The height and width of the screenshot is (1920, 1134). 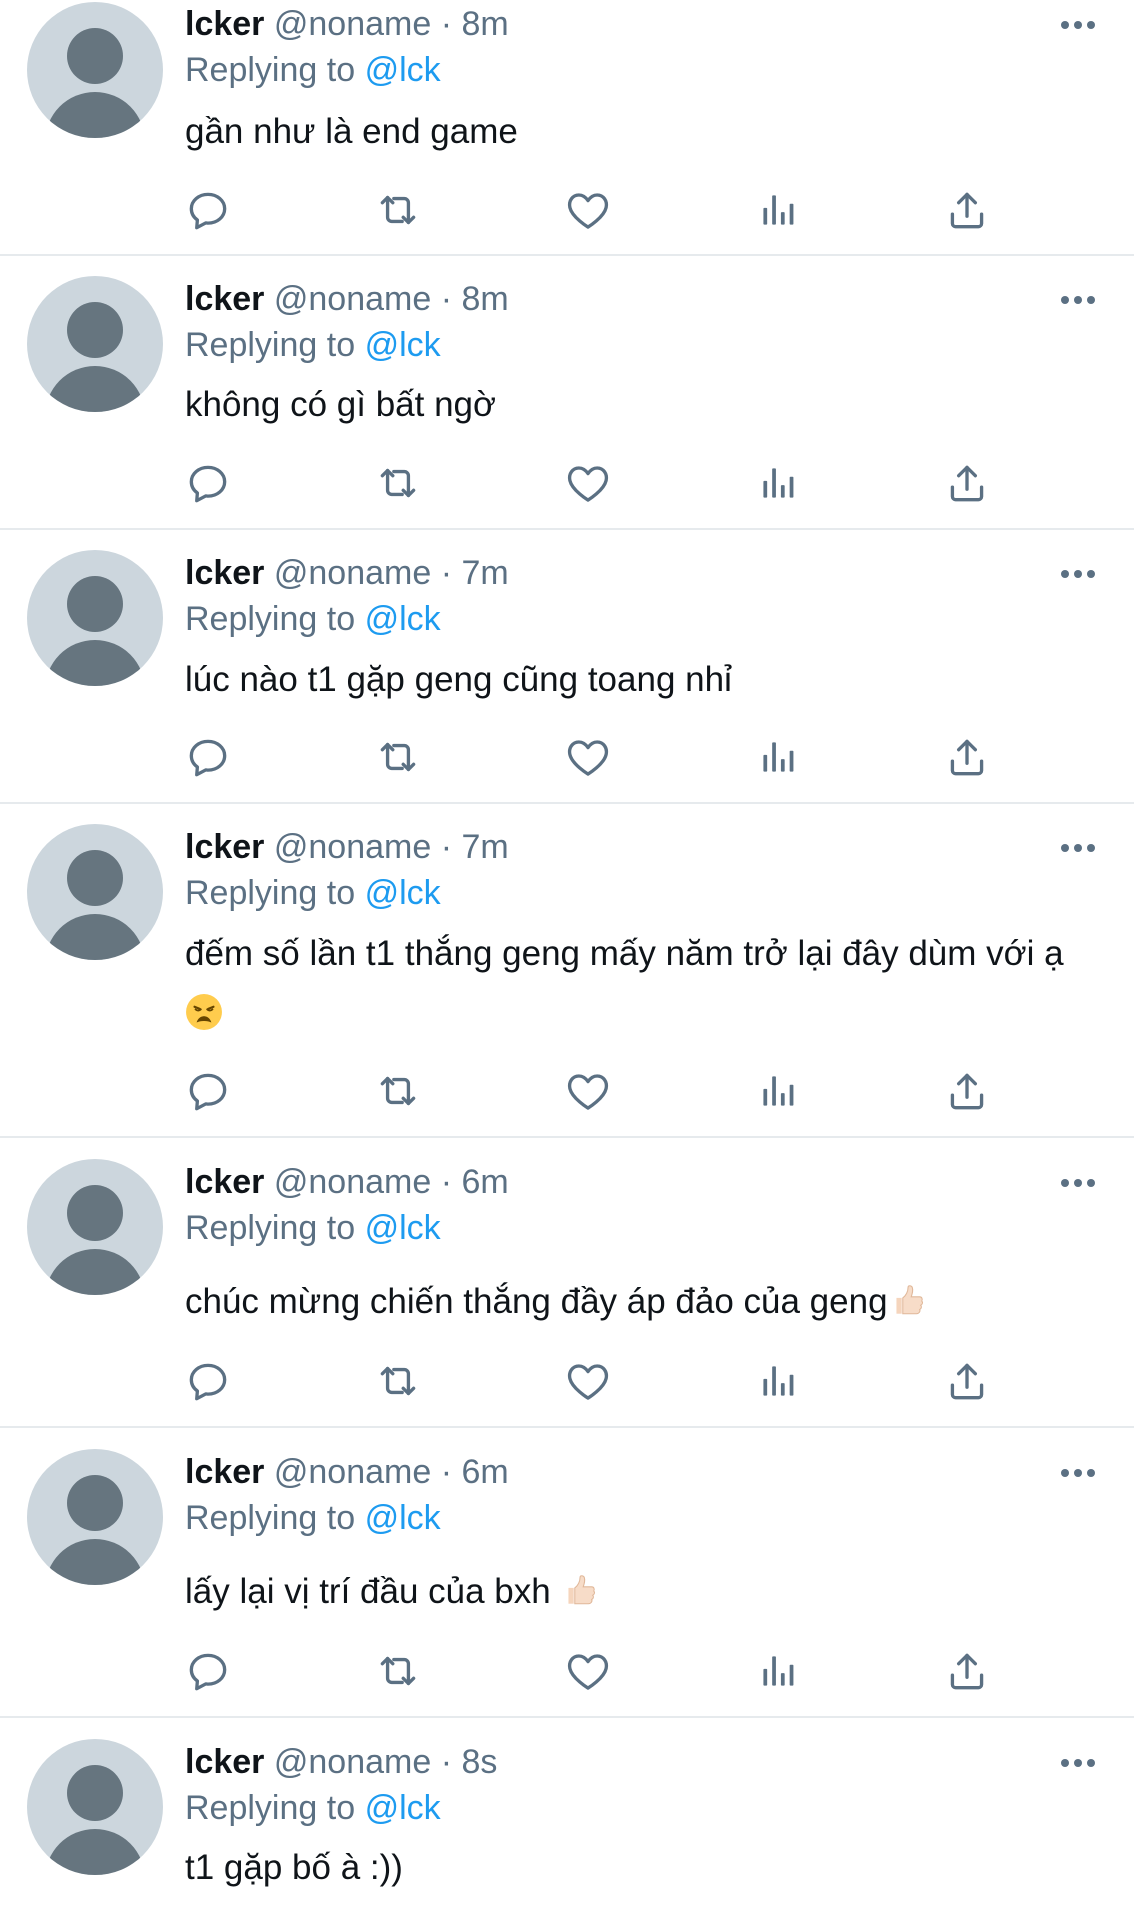 I want to click on tweet-header: lcker @noname · 8m, so click(x=347, y=299).